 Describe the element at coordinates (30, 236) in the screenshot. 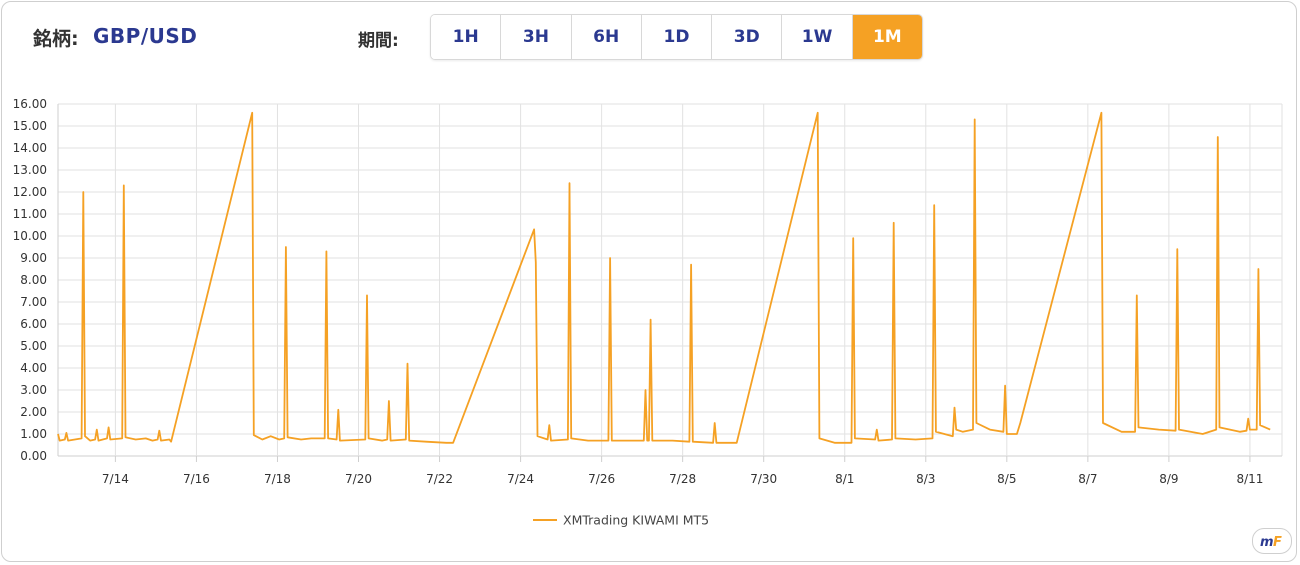

I see `y-tick-label: 10.00` at that location.